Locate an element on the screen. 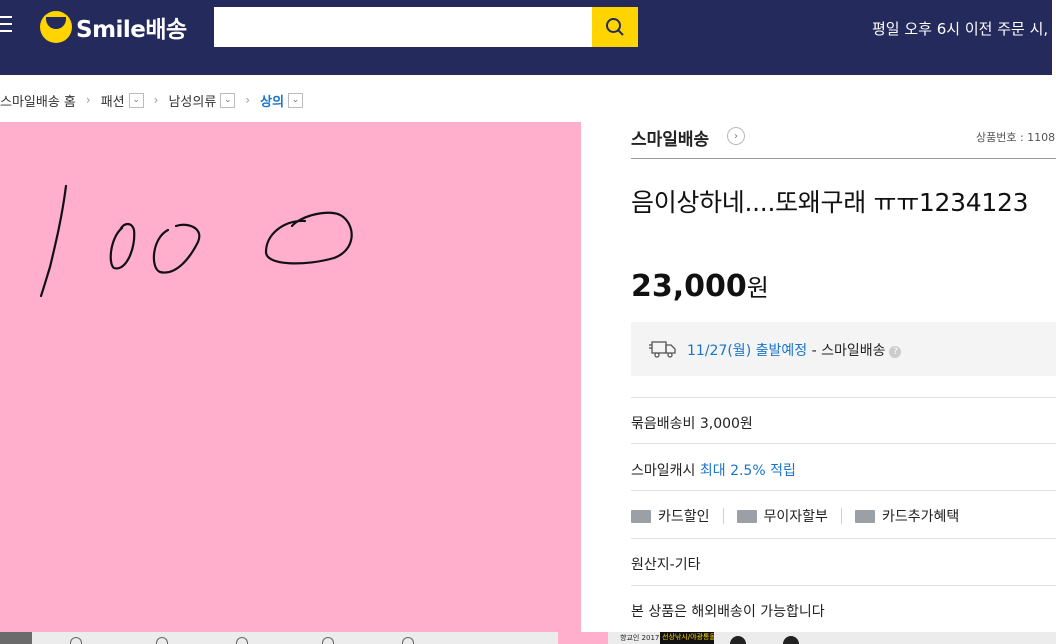 The height and width of the screenshot is (644, 1056). card-benefits-row: 카드할인 무이자할부 카드추가혜택 is located at coordinates (795, 516).